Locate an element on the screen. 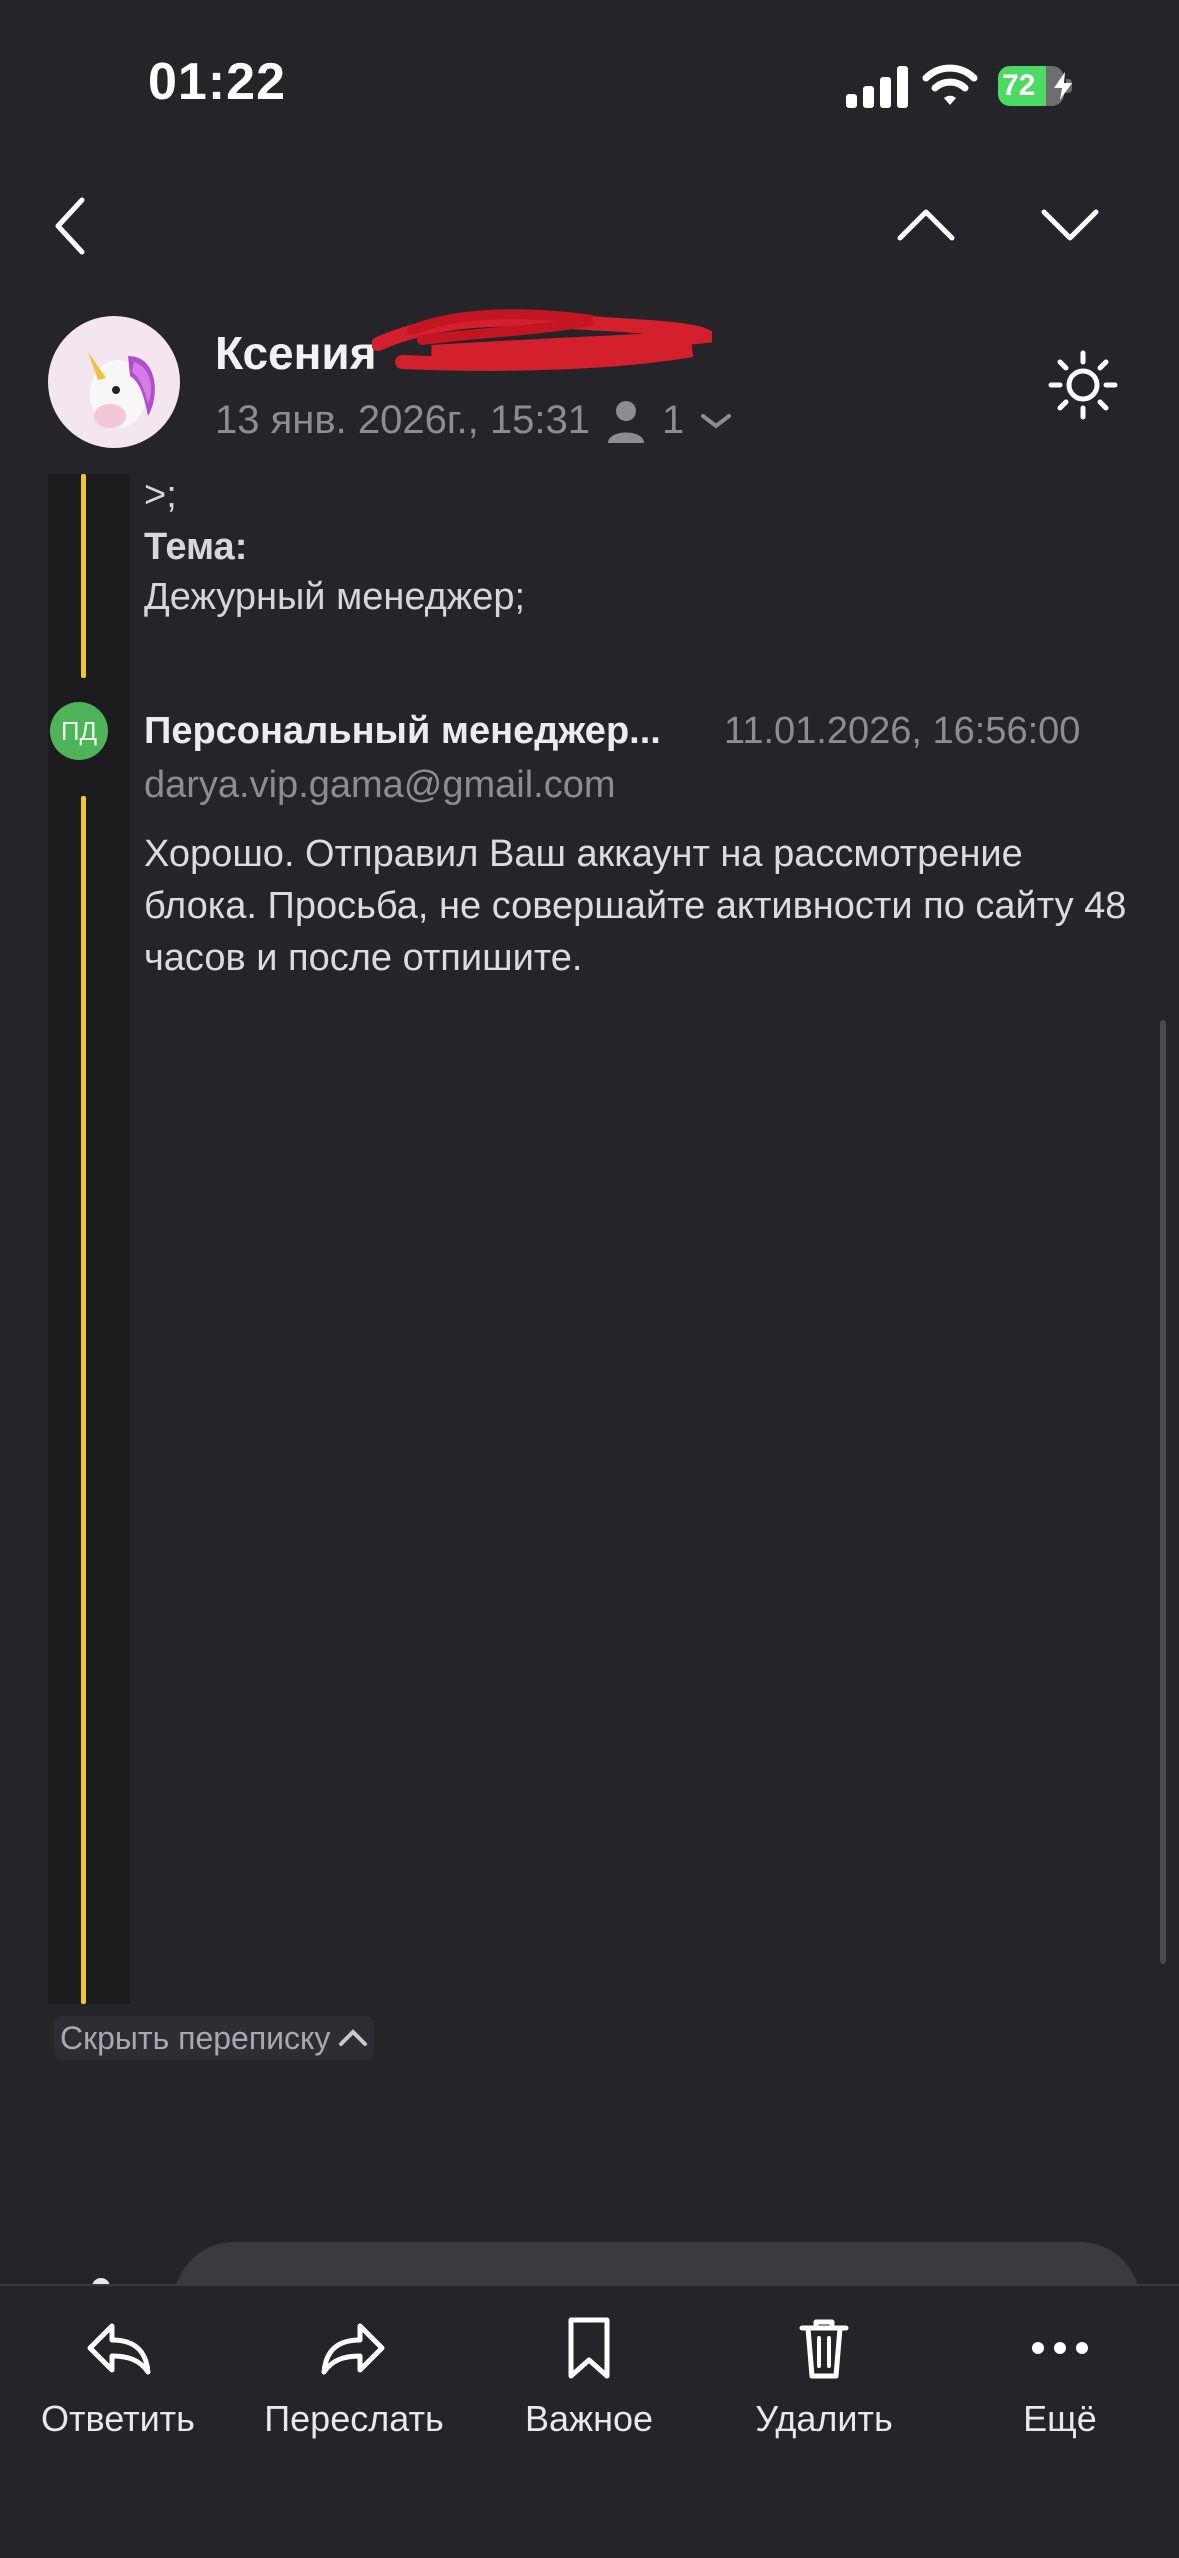 This screenshot has width=1179, height=2558. hide-thread-button: Скрыть переписку is located at coordinates (214, 2038).